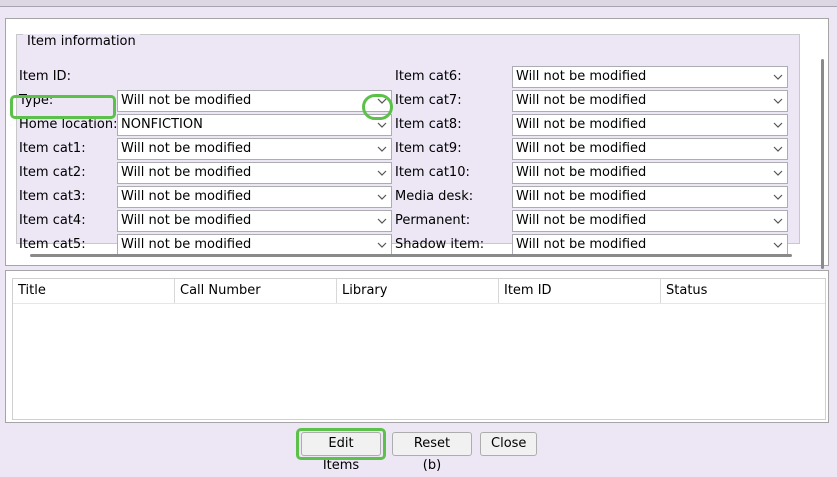 This screenshot has height=477, width=837. Describe the element at coordinates (186, 220) in the screenshot. I see `item-cat4-value: Will not be modified` at that location.